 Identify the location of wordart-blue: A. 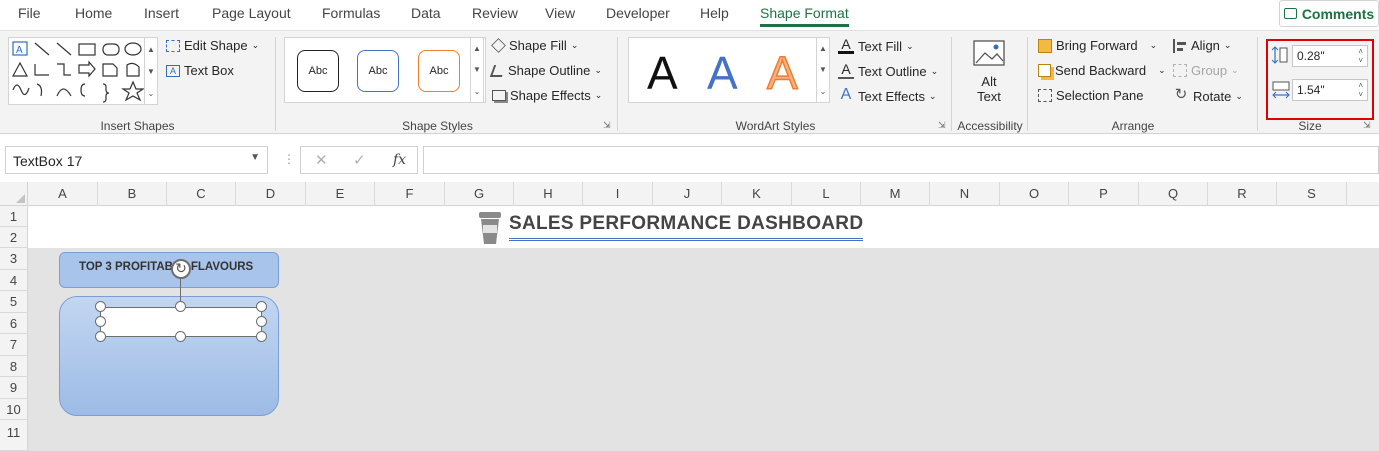
(722, 73).